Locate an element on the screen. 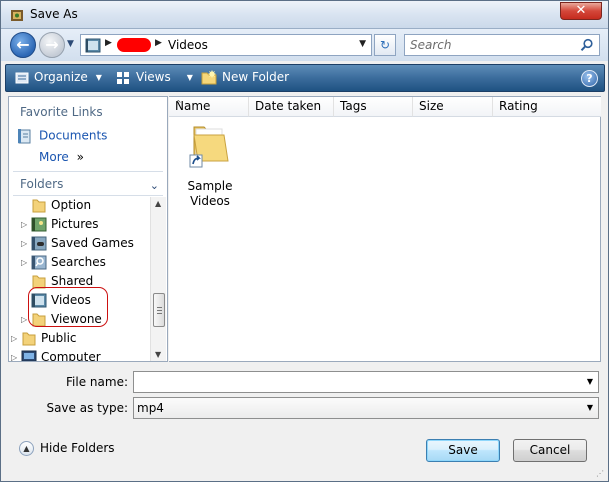 The width and height of the screenshot is (609, 482). cancel-button: Cancel is located at coordinates (550, 450).